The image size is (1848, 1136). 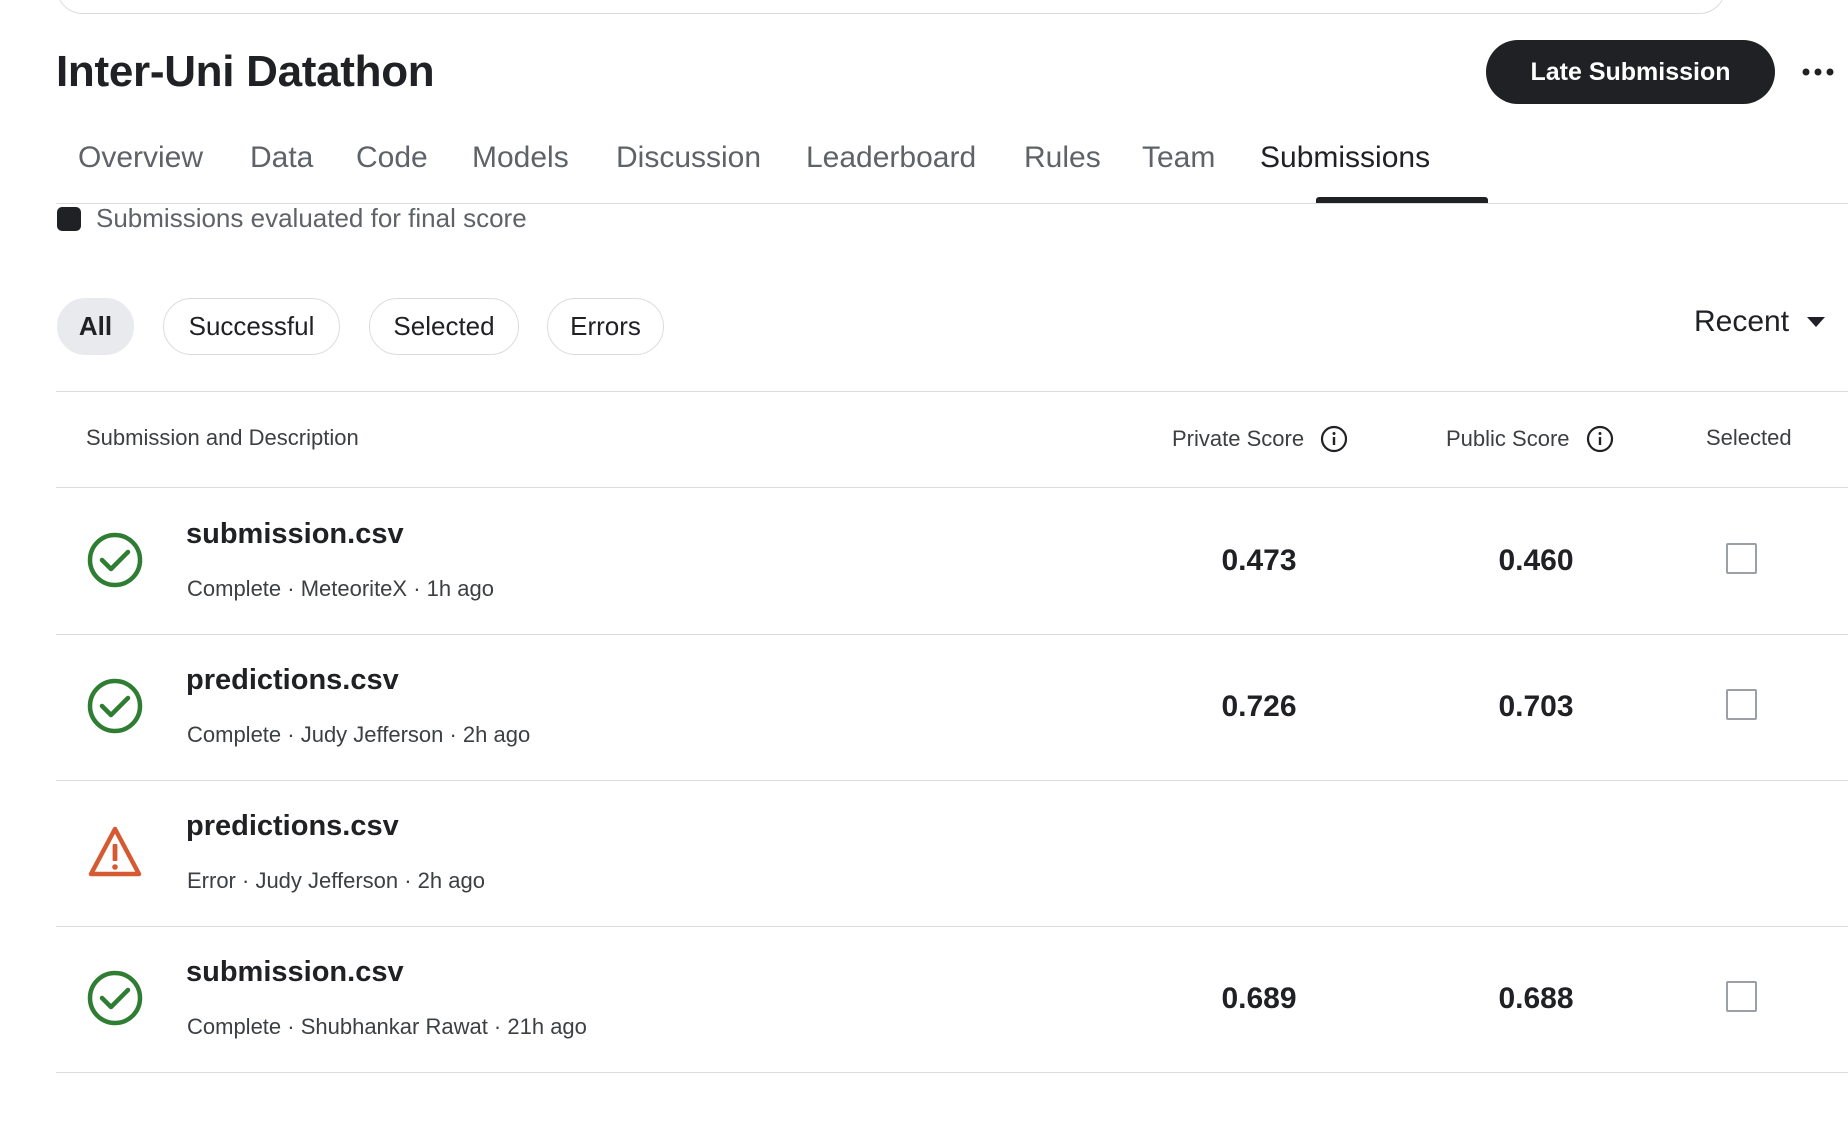 What do you see at coordinates (1402, 200) in the screenshot?
I see `active-tab-indicator` at bounding box center [1402, 200].